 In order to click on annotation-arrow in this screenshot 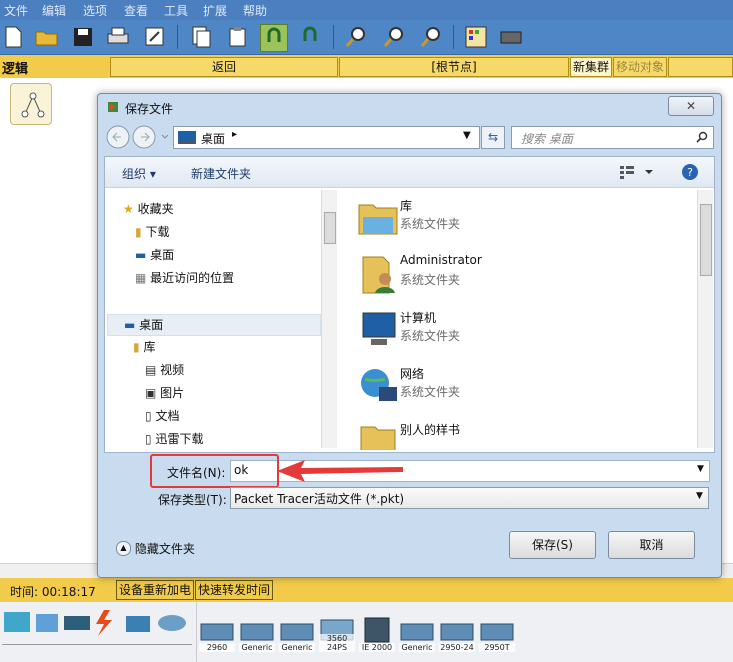, I will do `click(340, 471)`.